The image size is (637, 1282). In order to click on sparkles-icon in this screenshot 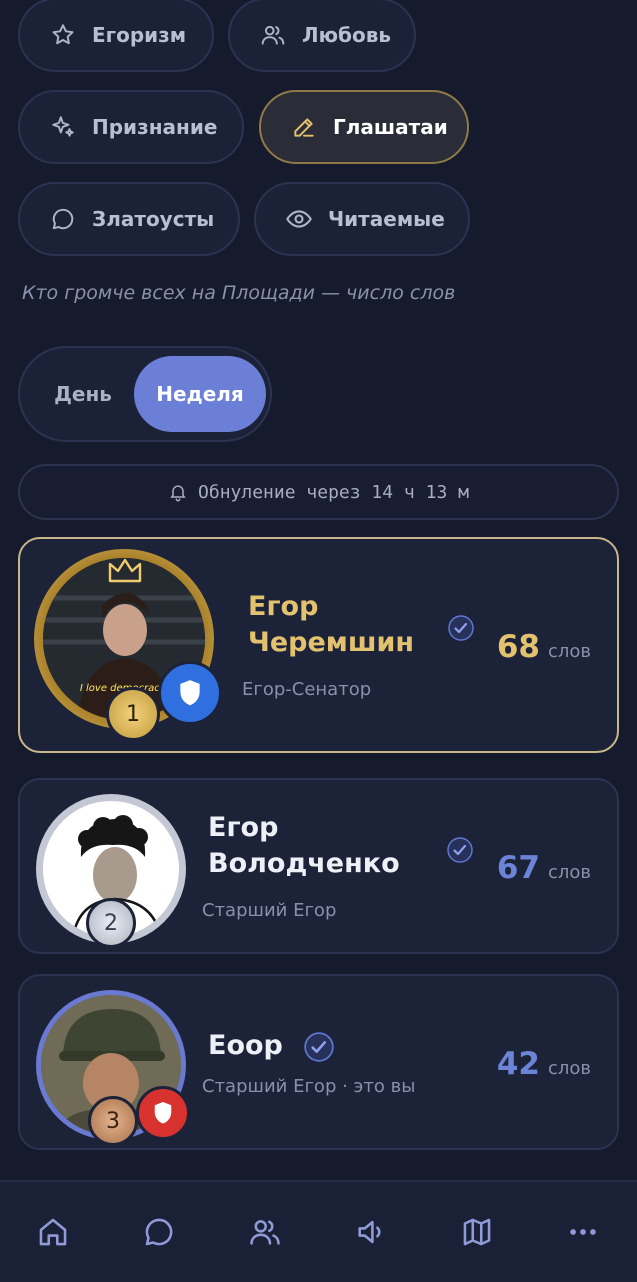, I will do `click(63, 127)`.